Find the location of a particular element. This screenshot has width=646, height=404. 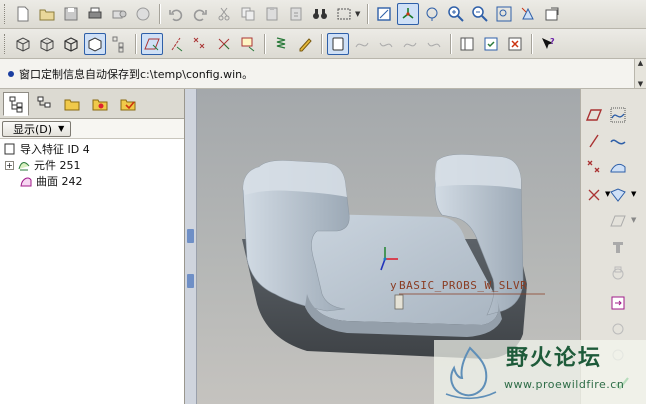

tab-model-tree is located at coordinates (16, 103).